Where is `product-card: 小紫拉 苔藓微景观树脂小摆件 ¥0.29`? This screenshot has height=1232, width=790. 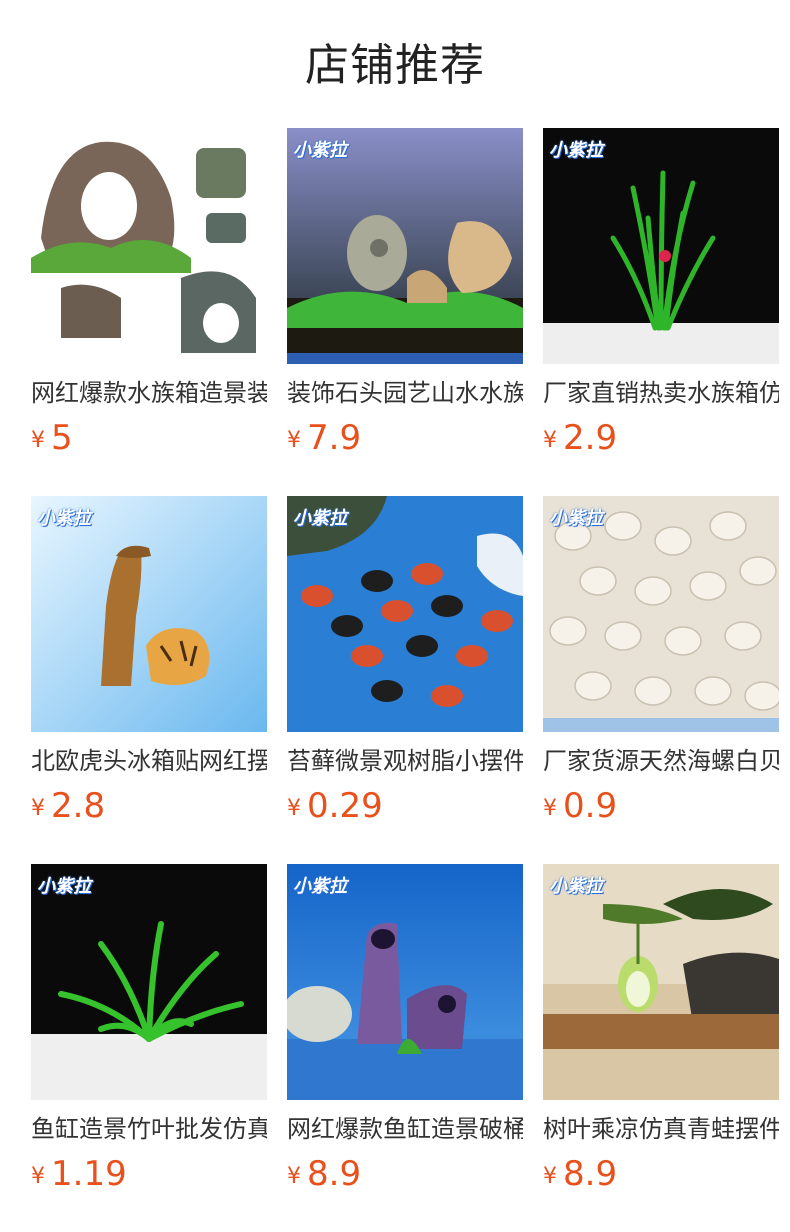 product-card: 小紫拉 苔藓微景观树脂小摆件 ¥0.29 is located at coordinates (405, 666).